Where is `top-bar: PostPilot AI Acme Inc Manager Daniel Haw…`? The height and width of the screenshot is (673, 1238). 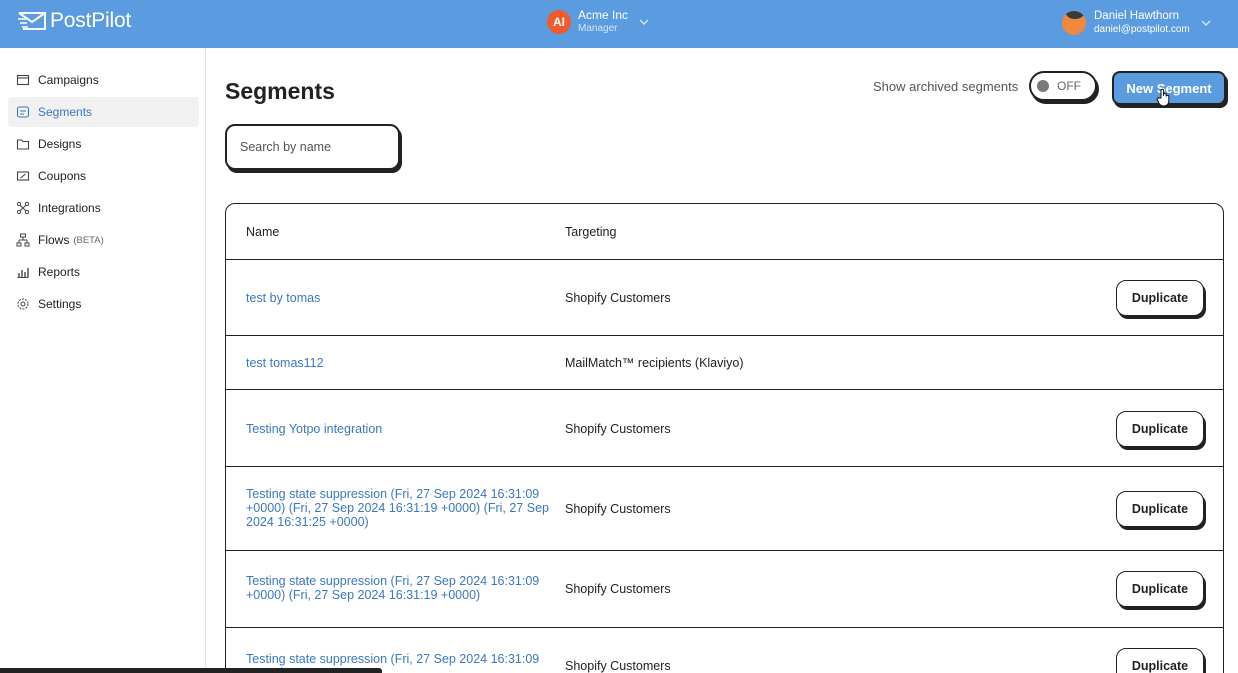
top-bar: PostPilot AI Acme Inc Manager Daniel Haw… is located at coordinates (619, 24).